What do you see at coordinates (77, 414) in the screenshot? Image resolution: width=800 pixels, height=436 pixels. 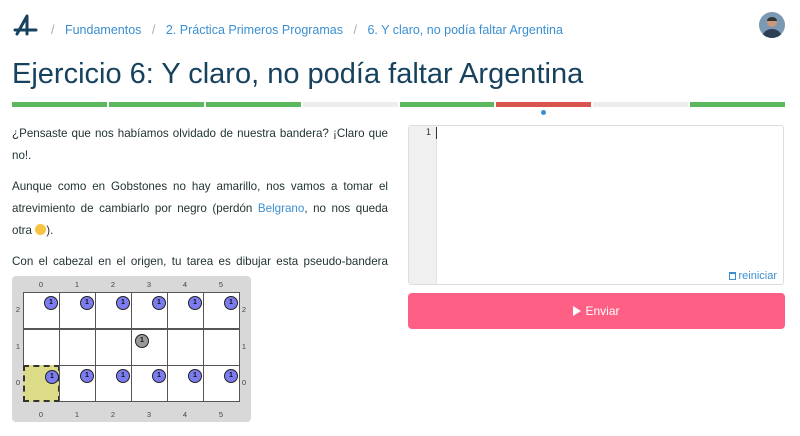 I see `column-label-bottom: 1` at bounding box center [77, 414].